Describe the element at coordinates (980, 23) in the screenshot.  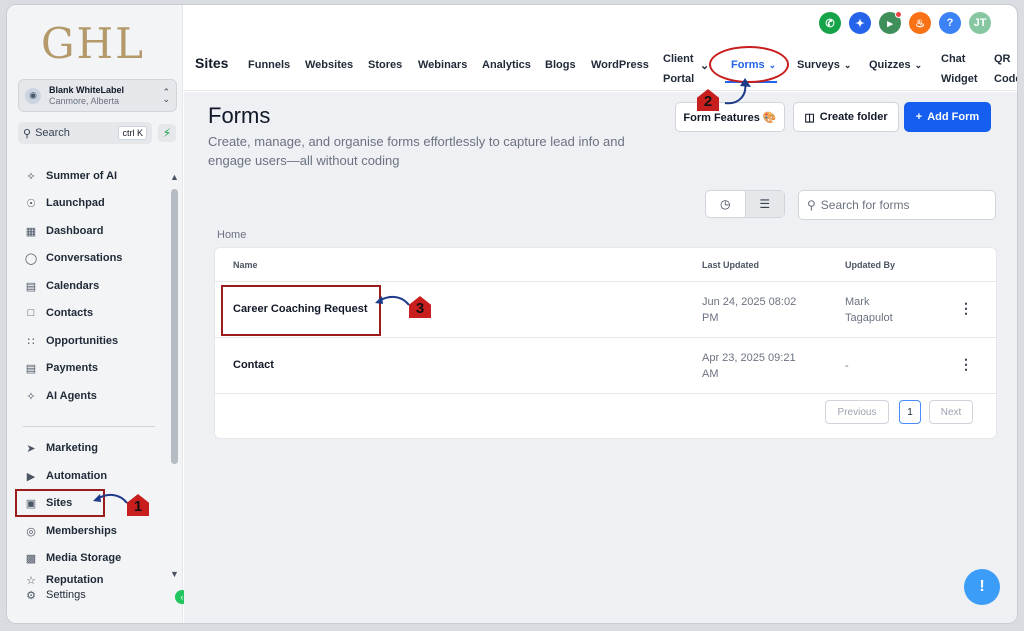
I see `user-avatar: JT` at that location.